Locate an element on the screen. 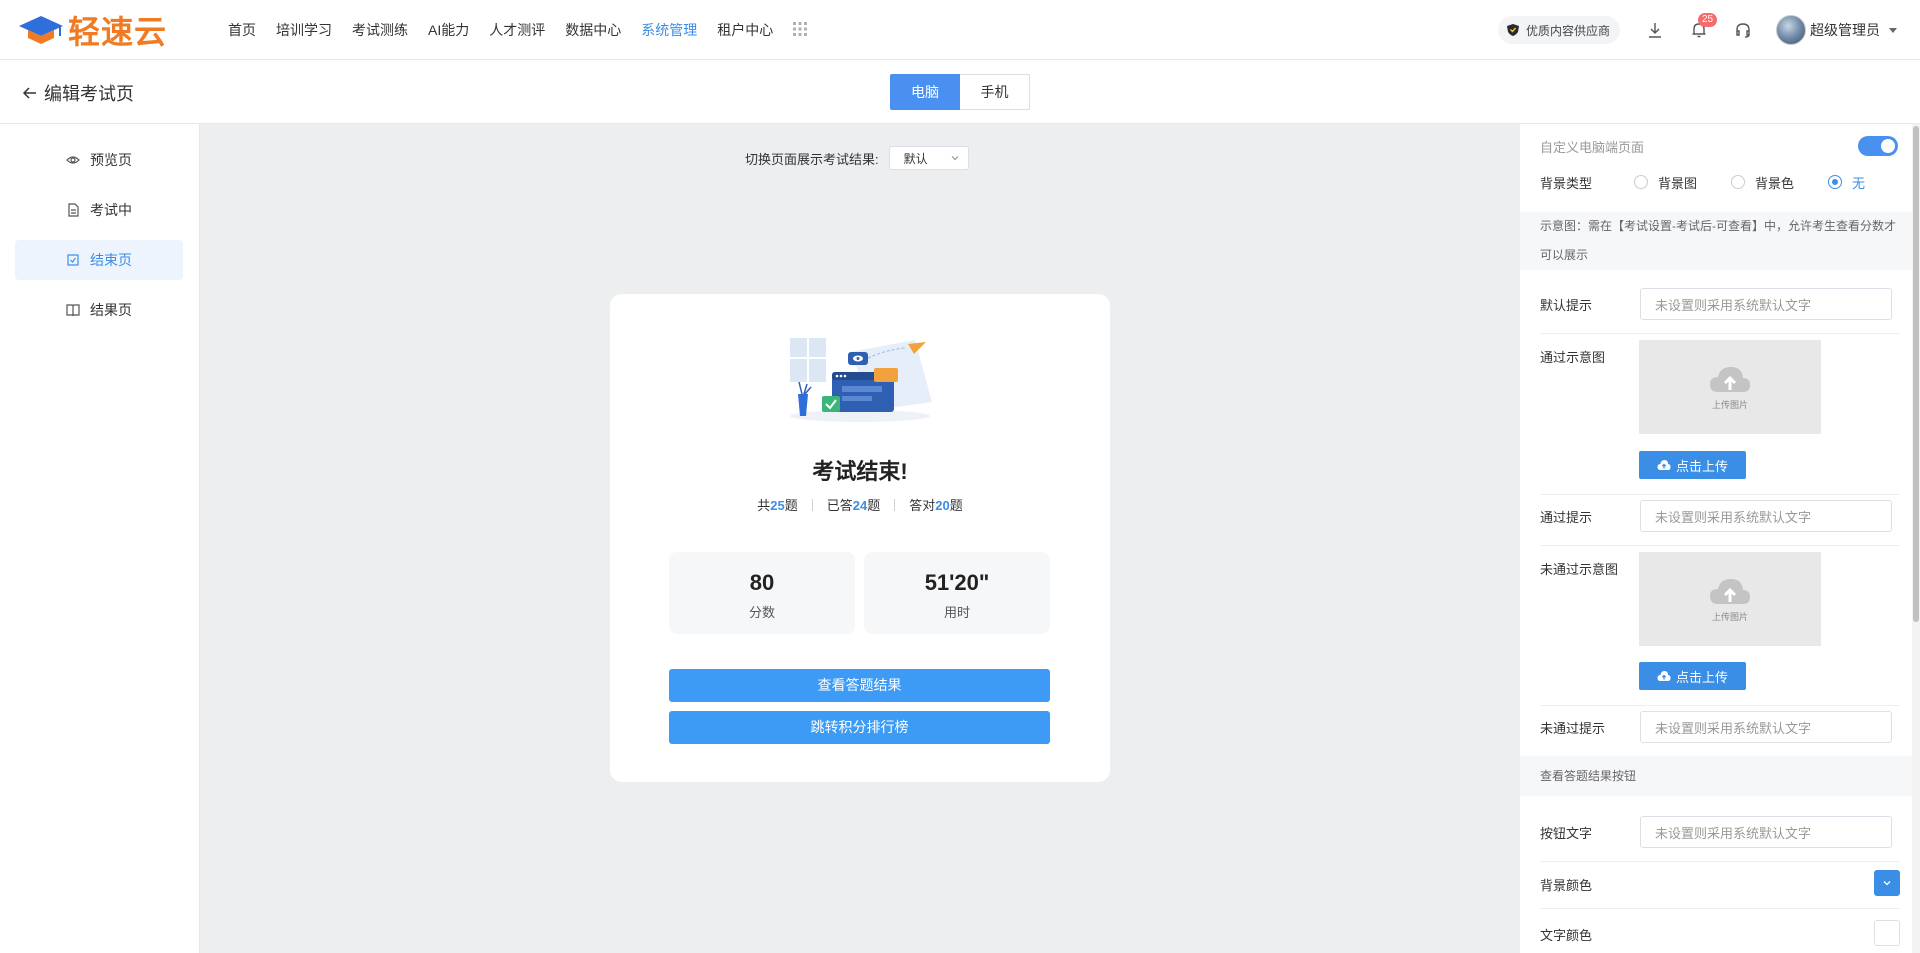  radio-bg-color: 背景色 is located at coordinates (1762, 182).